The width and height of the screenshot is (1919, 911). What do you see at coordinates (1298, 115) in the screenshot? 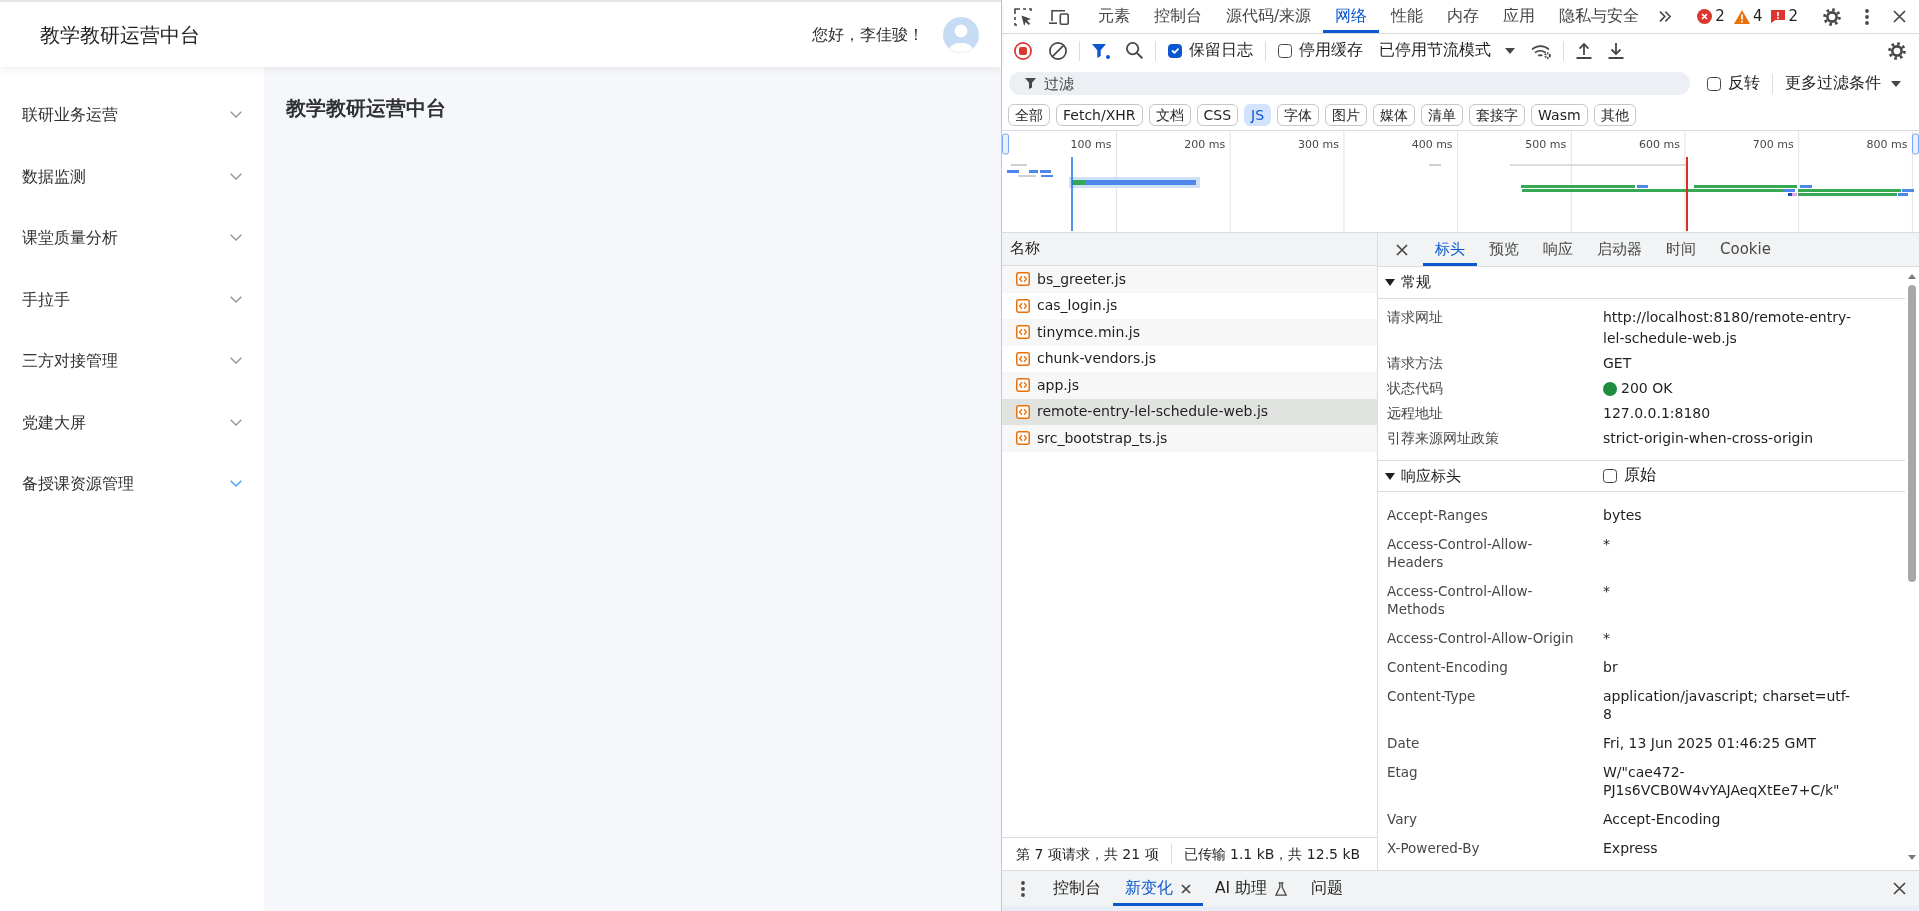
I see `resource-type-filter: 字体` at bounding box center [1298, 115].